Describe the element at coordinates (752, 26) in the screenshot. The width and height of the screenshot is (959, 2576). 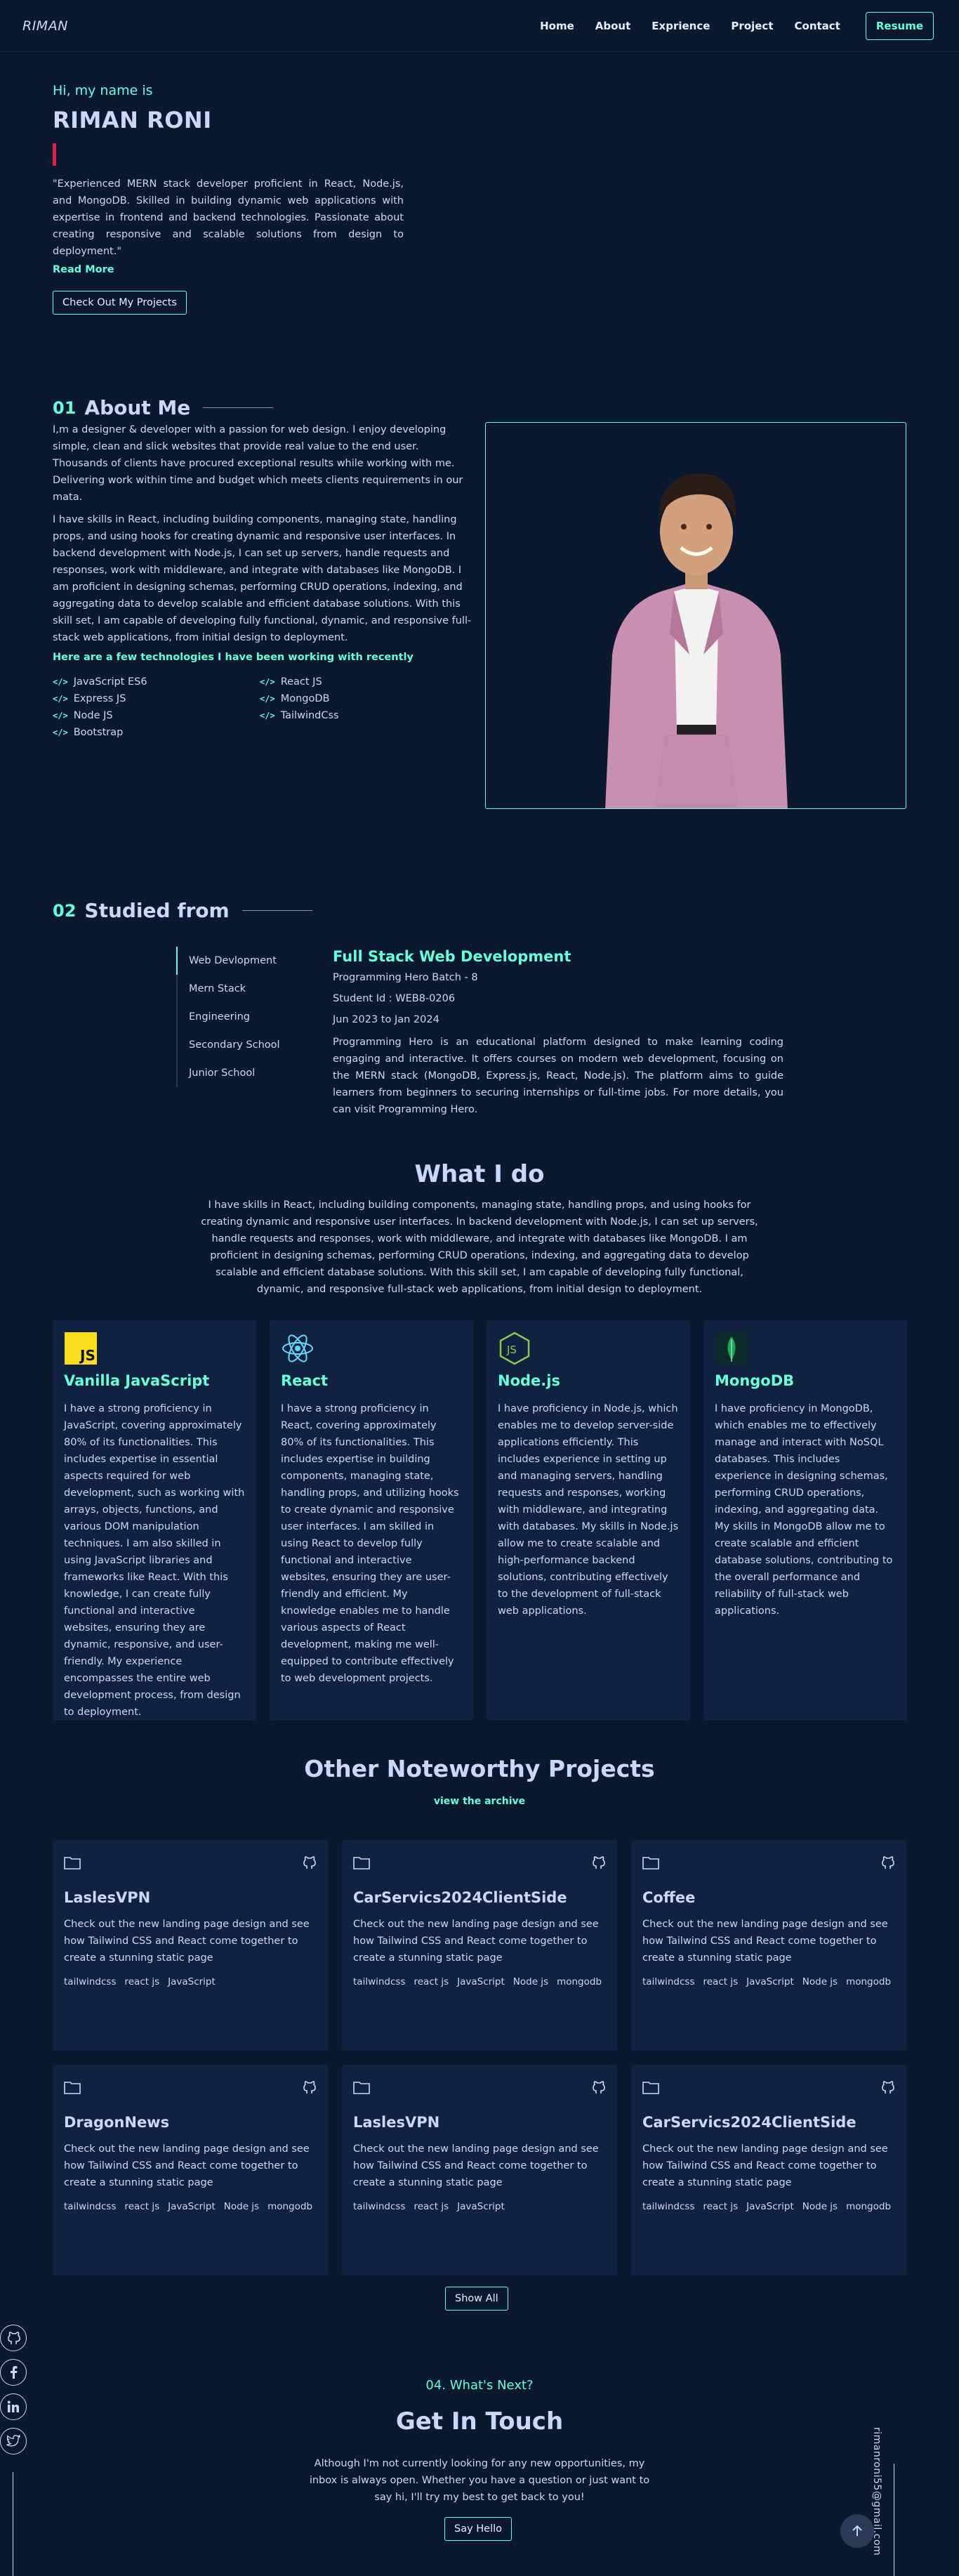
I see `nav-link-project: Project` at that location.